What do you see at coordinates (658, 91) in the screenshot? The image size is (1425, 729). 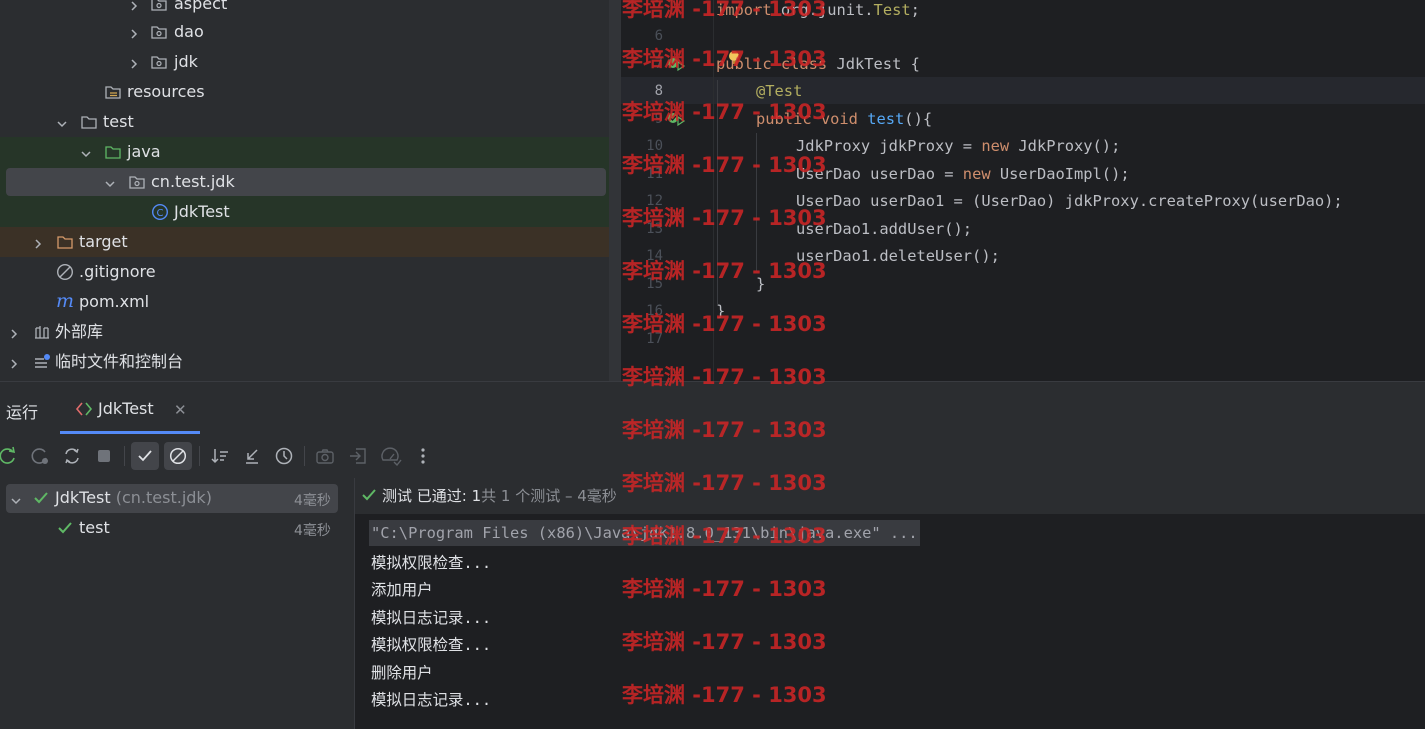 I see `line-number: 8` at bounding box center [658, 91].